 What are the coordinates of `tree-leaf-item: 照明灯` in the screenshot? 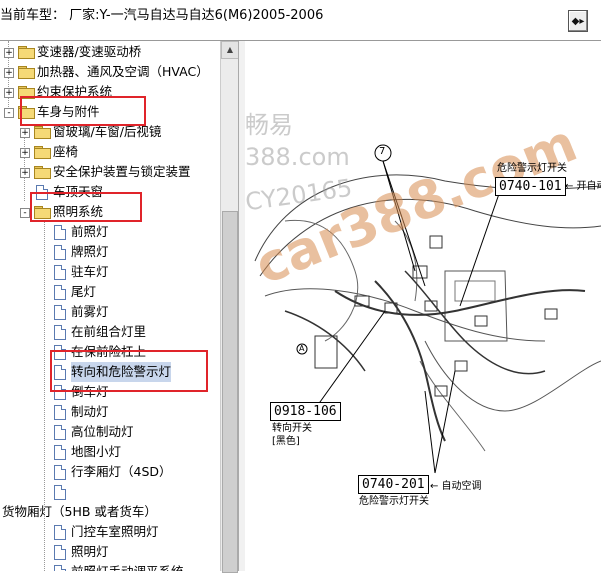 It's located at (110, 552).